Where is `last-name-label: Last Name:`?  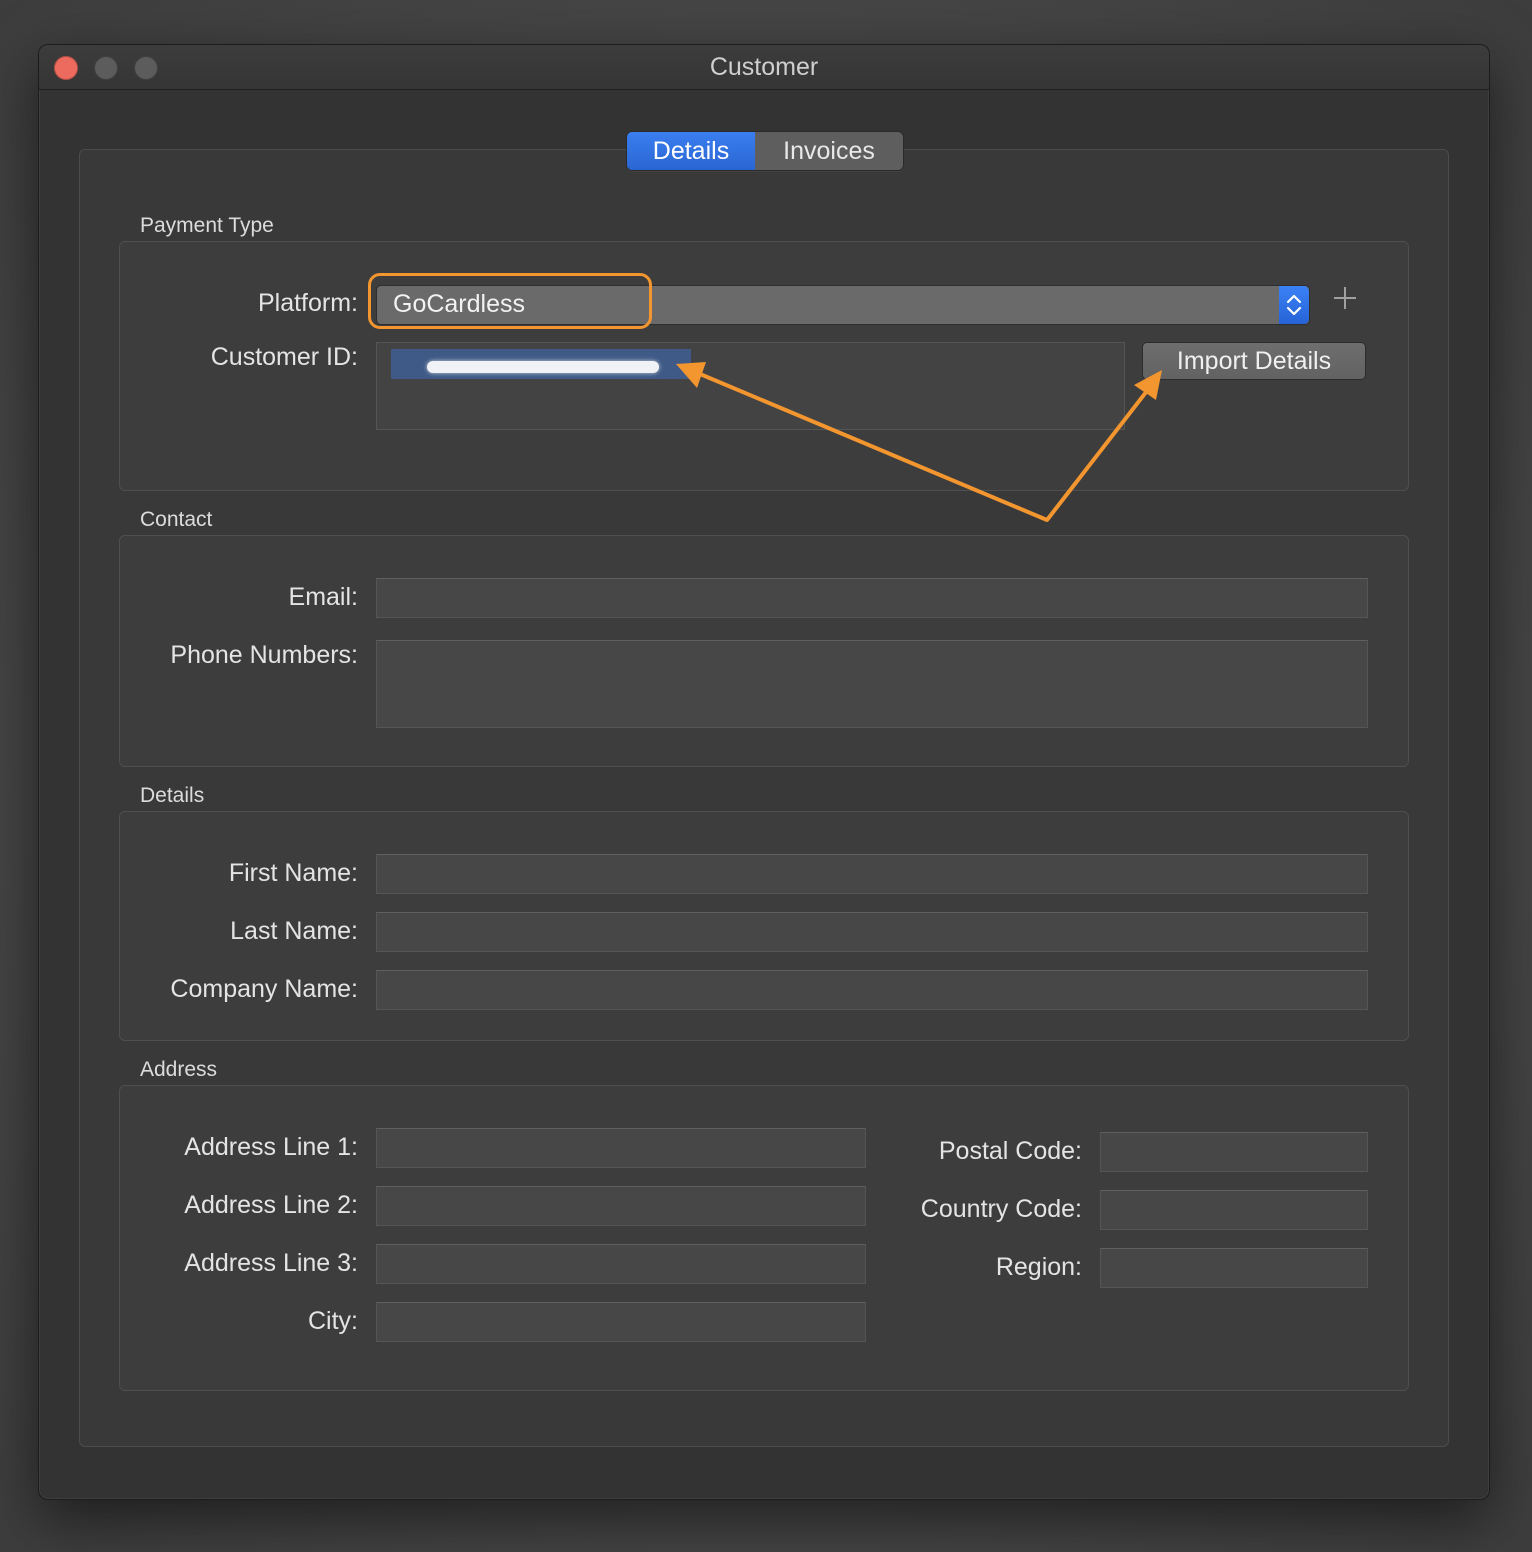
last-name-label: Last Name: is located at coordinates (294, 931).